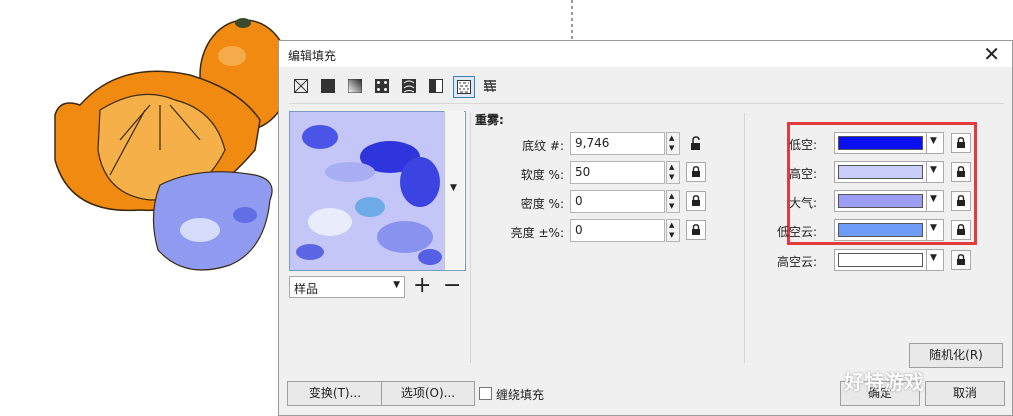 Image resolution: width=1013 pixels, height=416 pixels. I want to click on toolbar-separator, so click(646, 103).